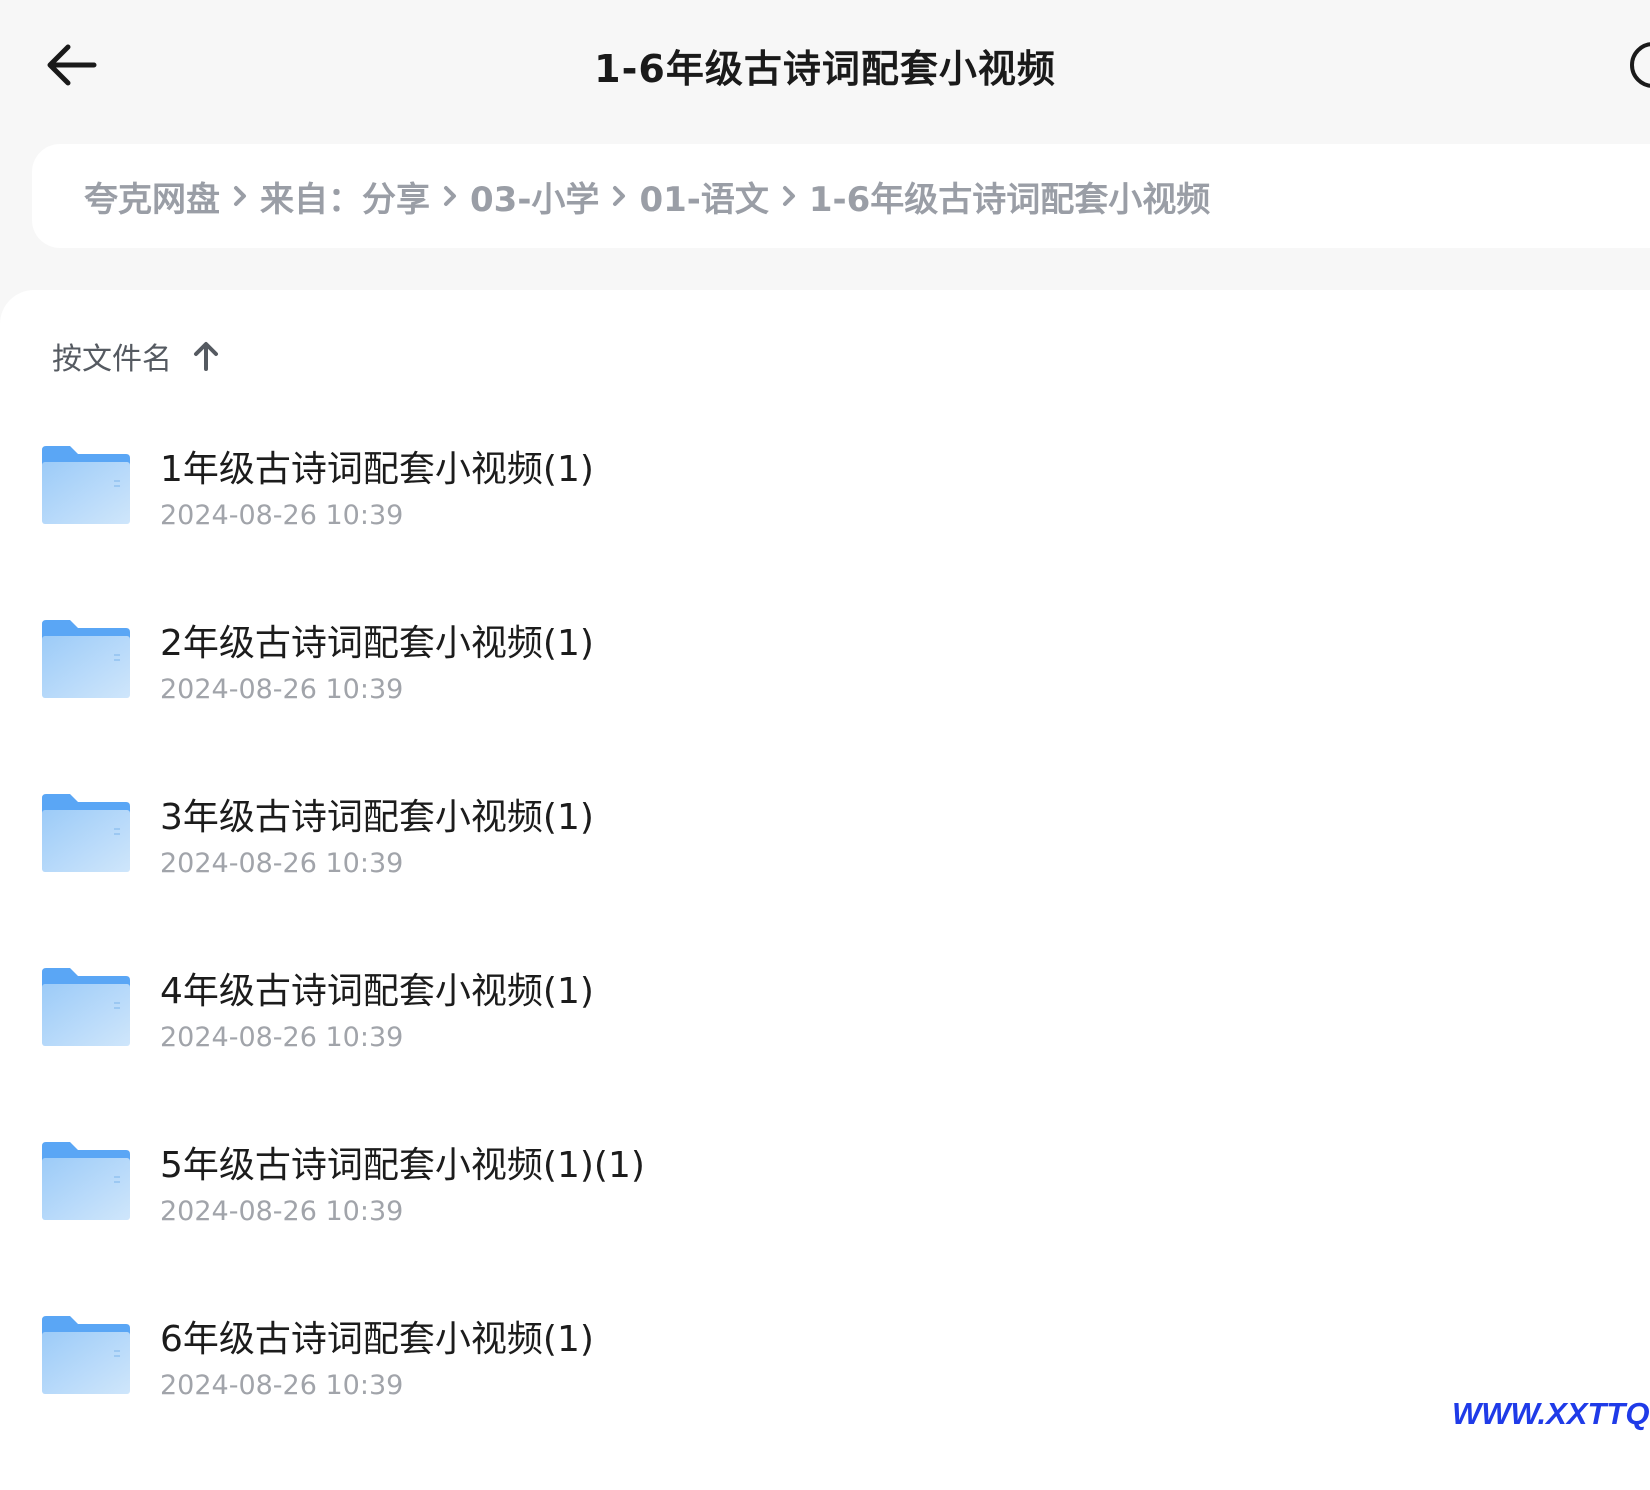  What do you see at coordinates (377, 1339) in the screenshot?
I see `file-name: 6年级古诗词配套小视频(1)` at bounding box center [377, 1339].